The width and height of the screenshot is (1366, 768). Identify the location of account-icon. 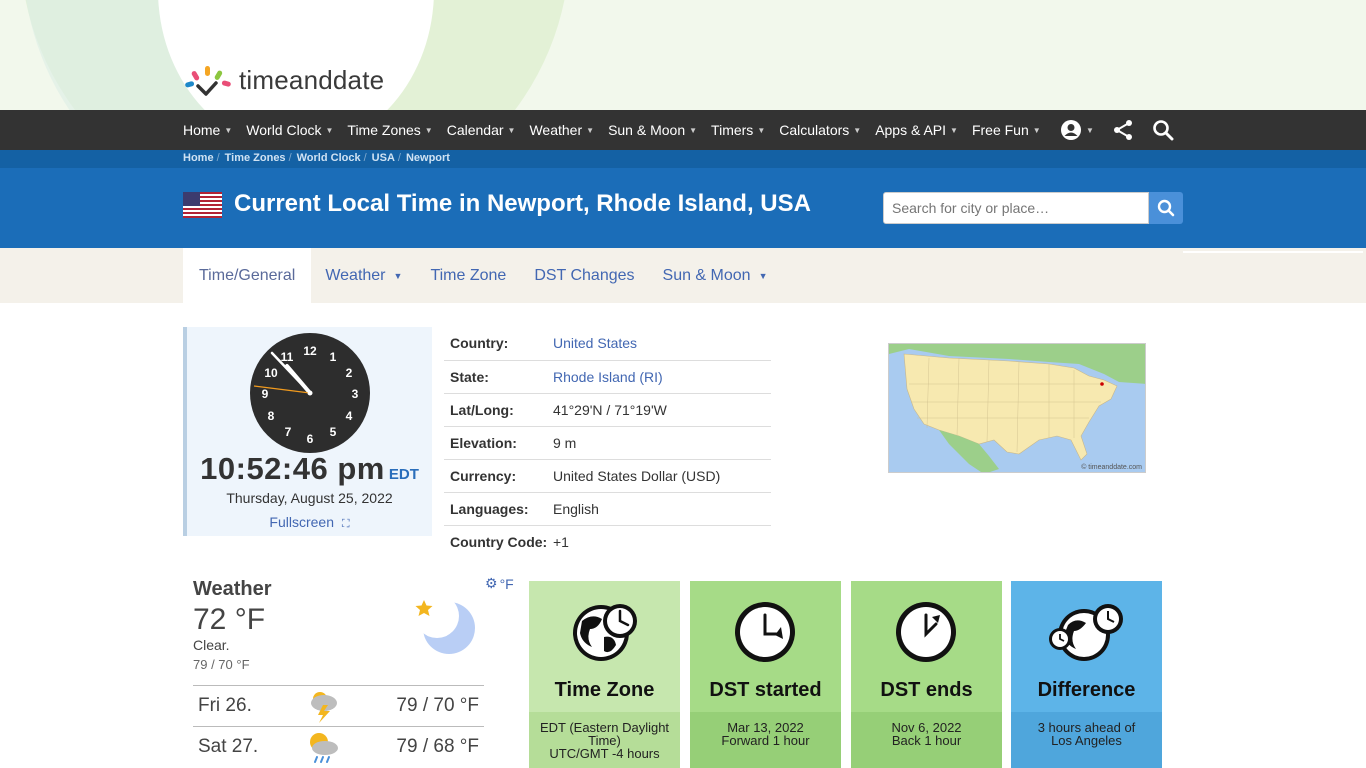
(1071, 130).